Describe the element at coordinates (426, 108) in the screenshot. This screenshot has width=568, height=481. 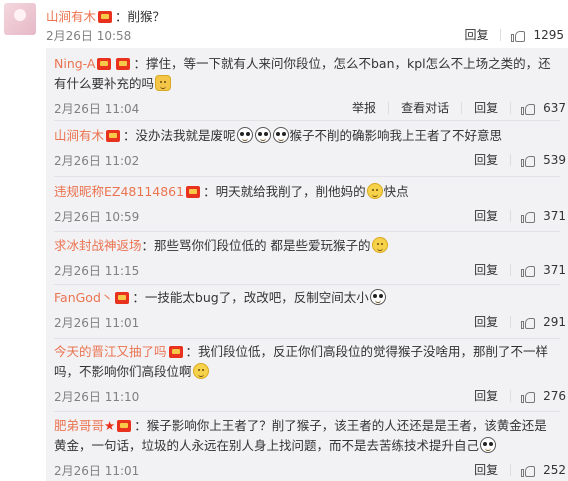
I see `view-conversation-button: 查看对话` at that location.